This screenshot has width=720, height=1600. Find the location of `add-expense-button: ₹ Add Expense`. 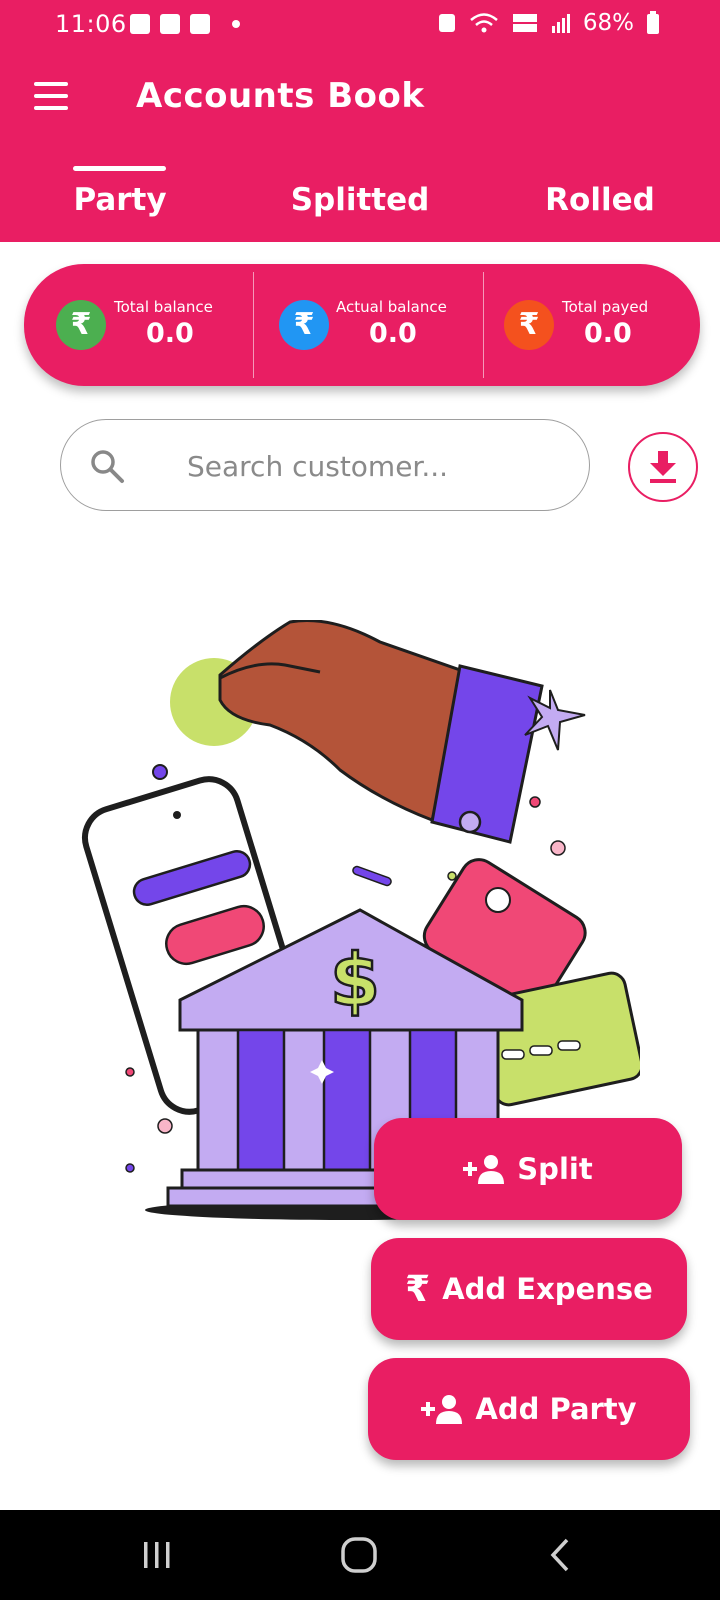

add-expense-button: ₹ Add Expense is located at coordinates (529, 1289).